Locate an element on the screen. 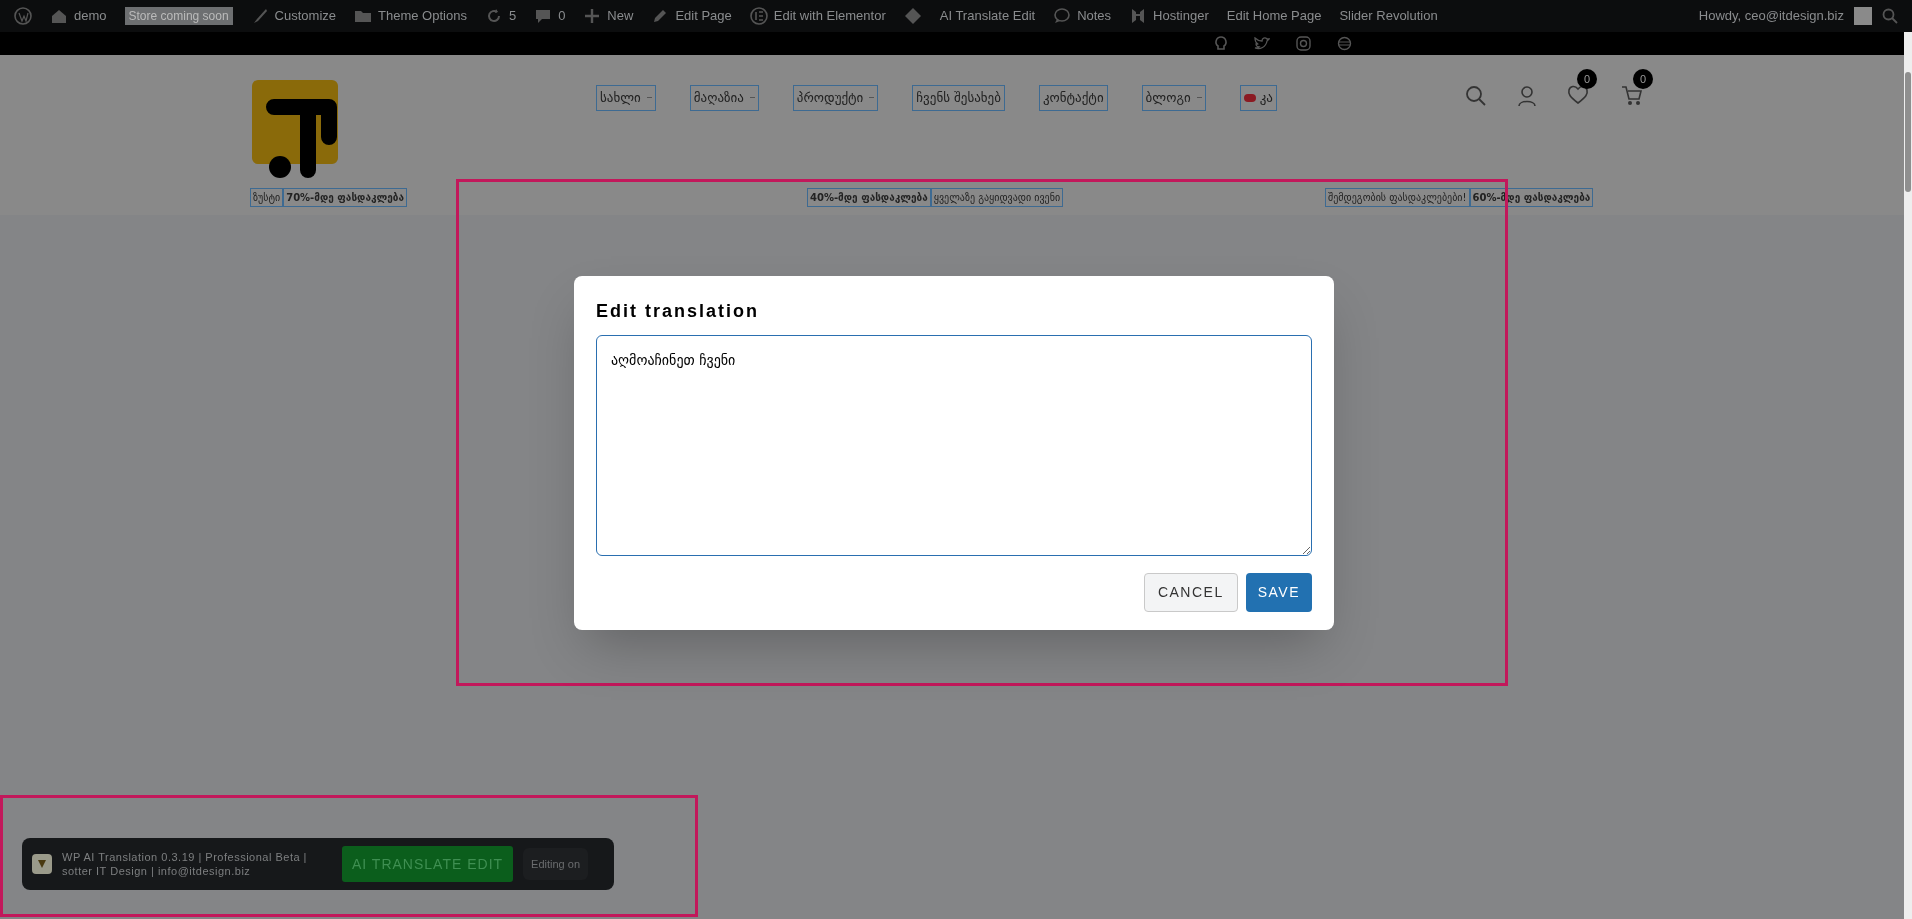 The width and height of the screenshot is (1912, 919). elementor-icon is located at coordinates (758, 16).